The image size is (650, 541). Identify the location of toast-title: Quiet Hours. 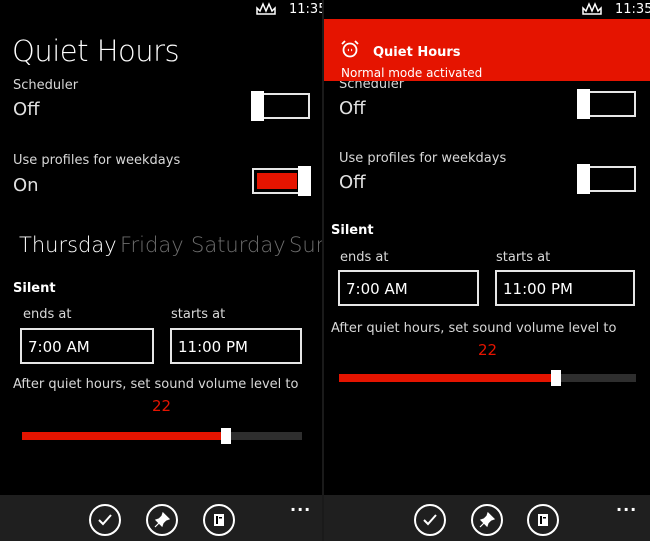
(417, 52).